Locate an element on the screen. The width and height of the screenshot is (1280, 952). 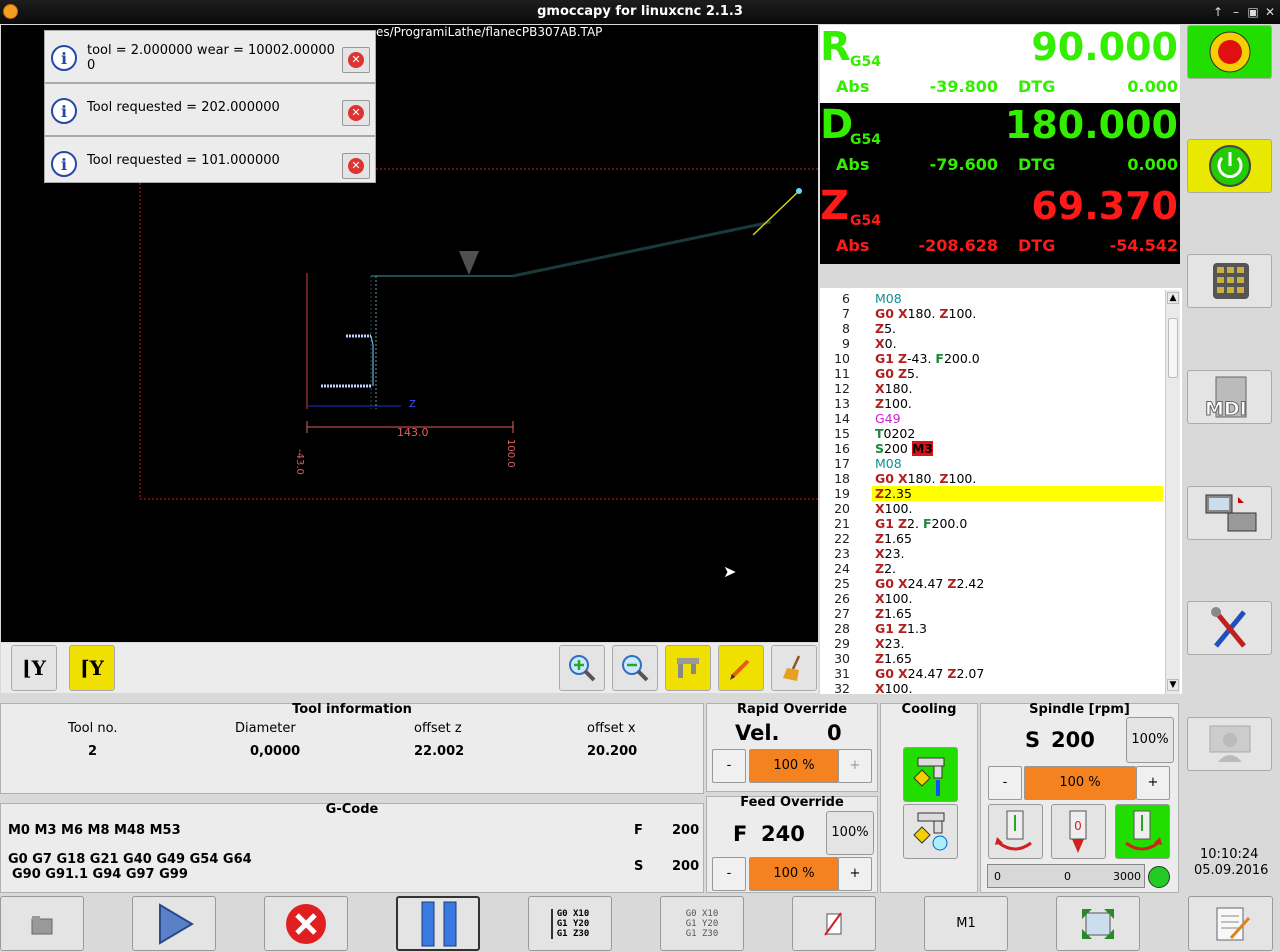
gcode-line: 28 G1 Z1.3 is located at coordinates (991, 628).